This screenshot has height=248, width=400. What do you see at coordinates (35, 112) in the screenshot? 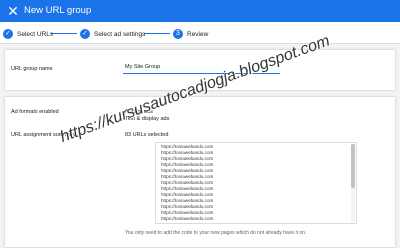
I see `ad-formats-label: Ad formats enabled` at bounding box center [35, 112].